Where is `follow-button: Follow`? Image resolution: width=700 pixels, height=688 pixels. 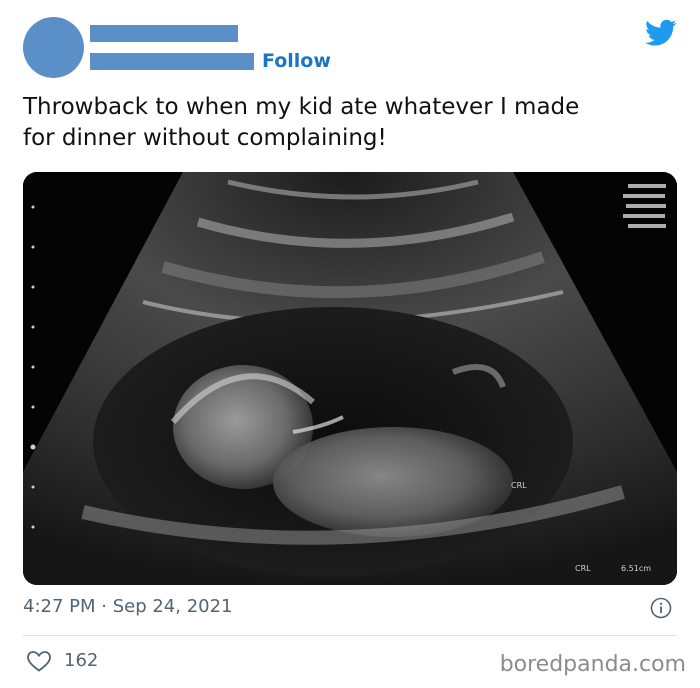
follow-button: Follow is located at coordinates (296, 61).